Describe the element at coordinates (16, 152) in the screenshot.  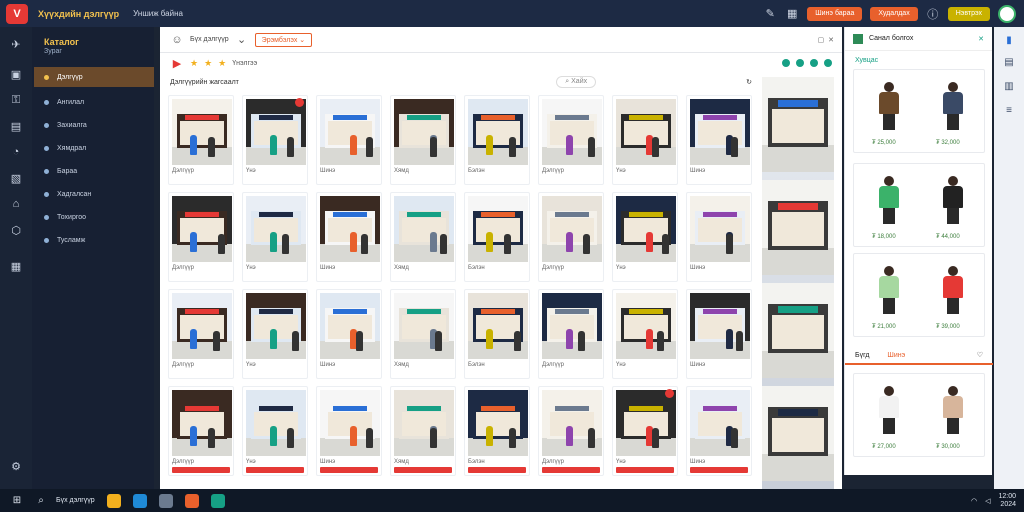
I see `gauge-icon: ◔` at that location.